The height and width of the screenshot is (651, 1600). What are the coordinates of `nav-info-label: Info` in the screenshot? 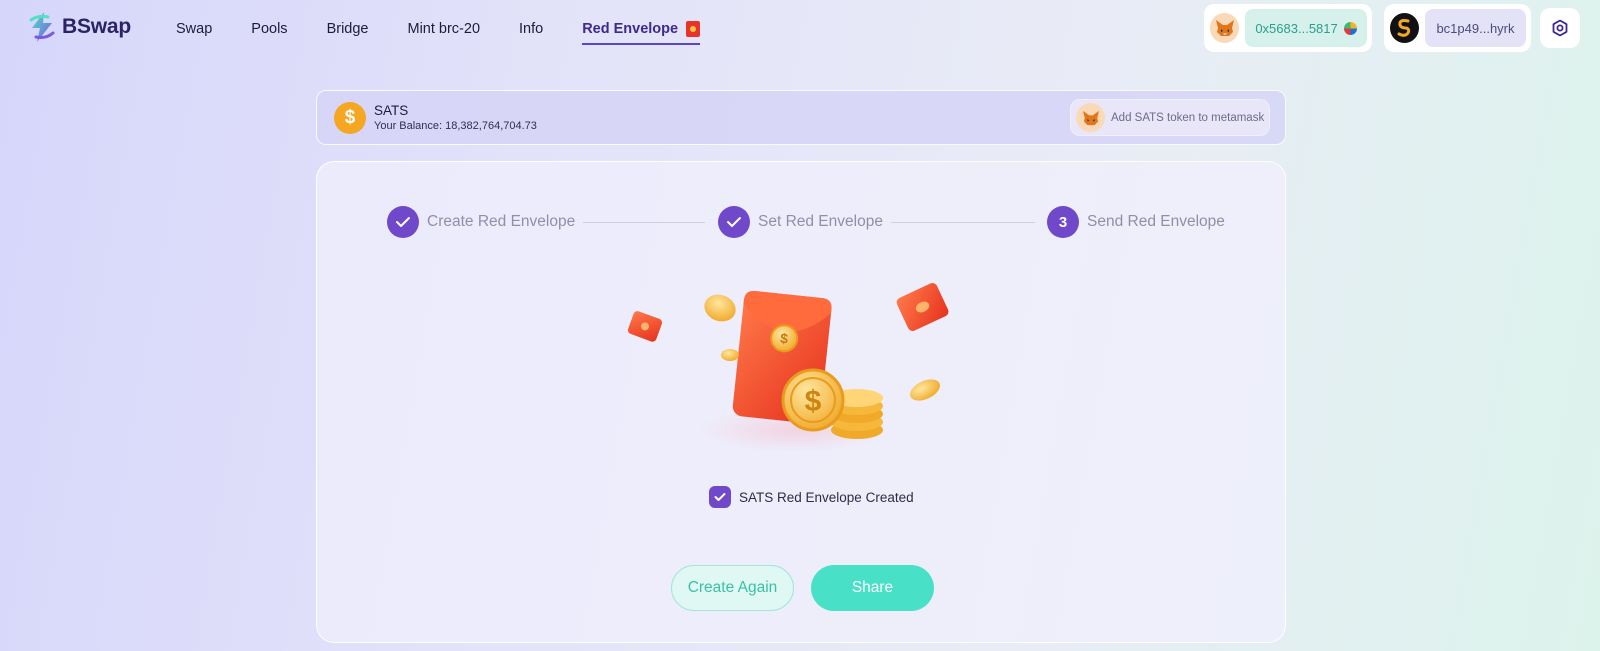 It's located at (531, 29).